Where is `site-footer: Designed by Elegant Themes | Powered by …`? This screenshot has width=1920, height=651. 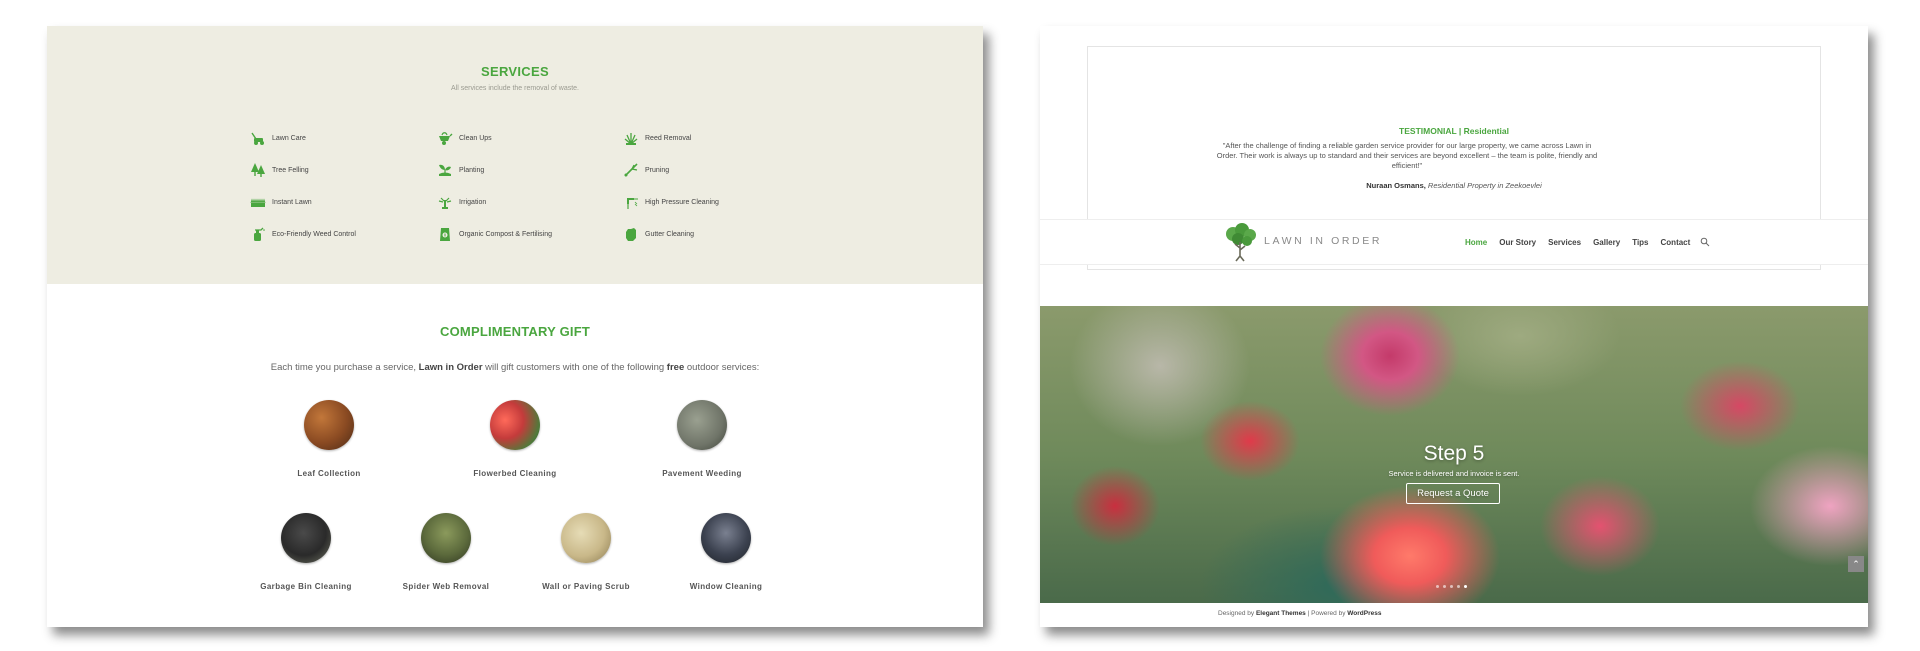 site-footer: Designed by Elegant Themes | Powered by … is located at coordinates (1300, 613).